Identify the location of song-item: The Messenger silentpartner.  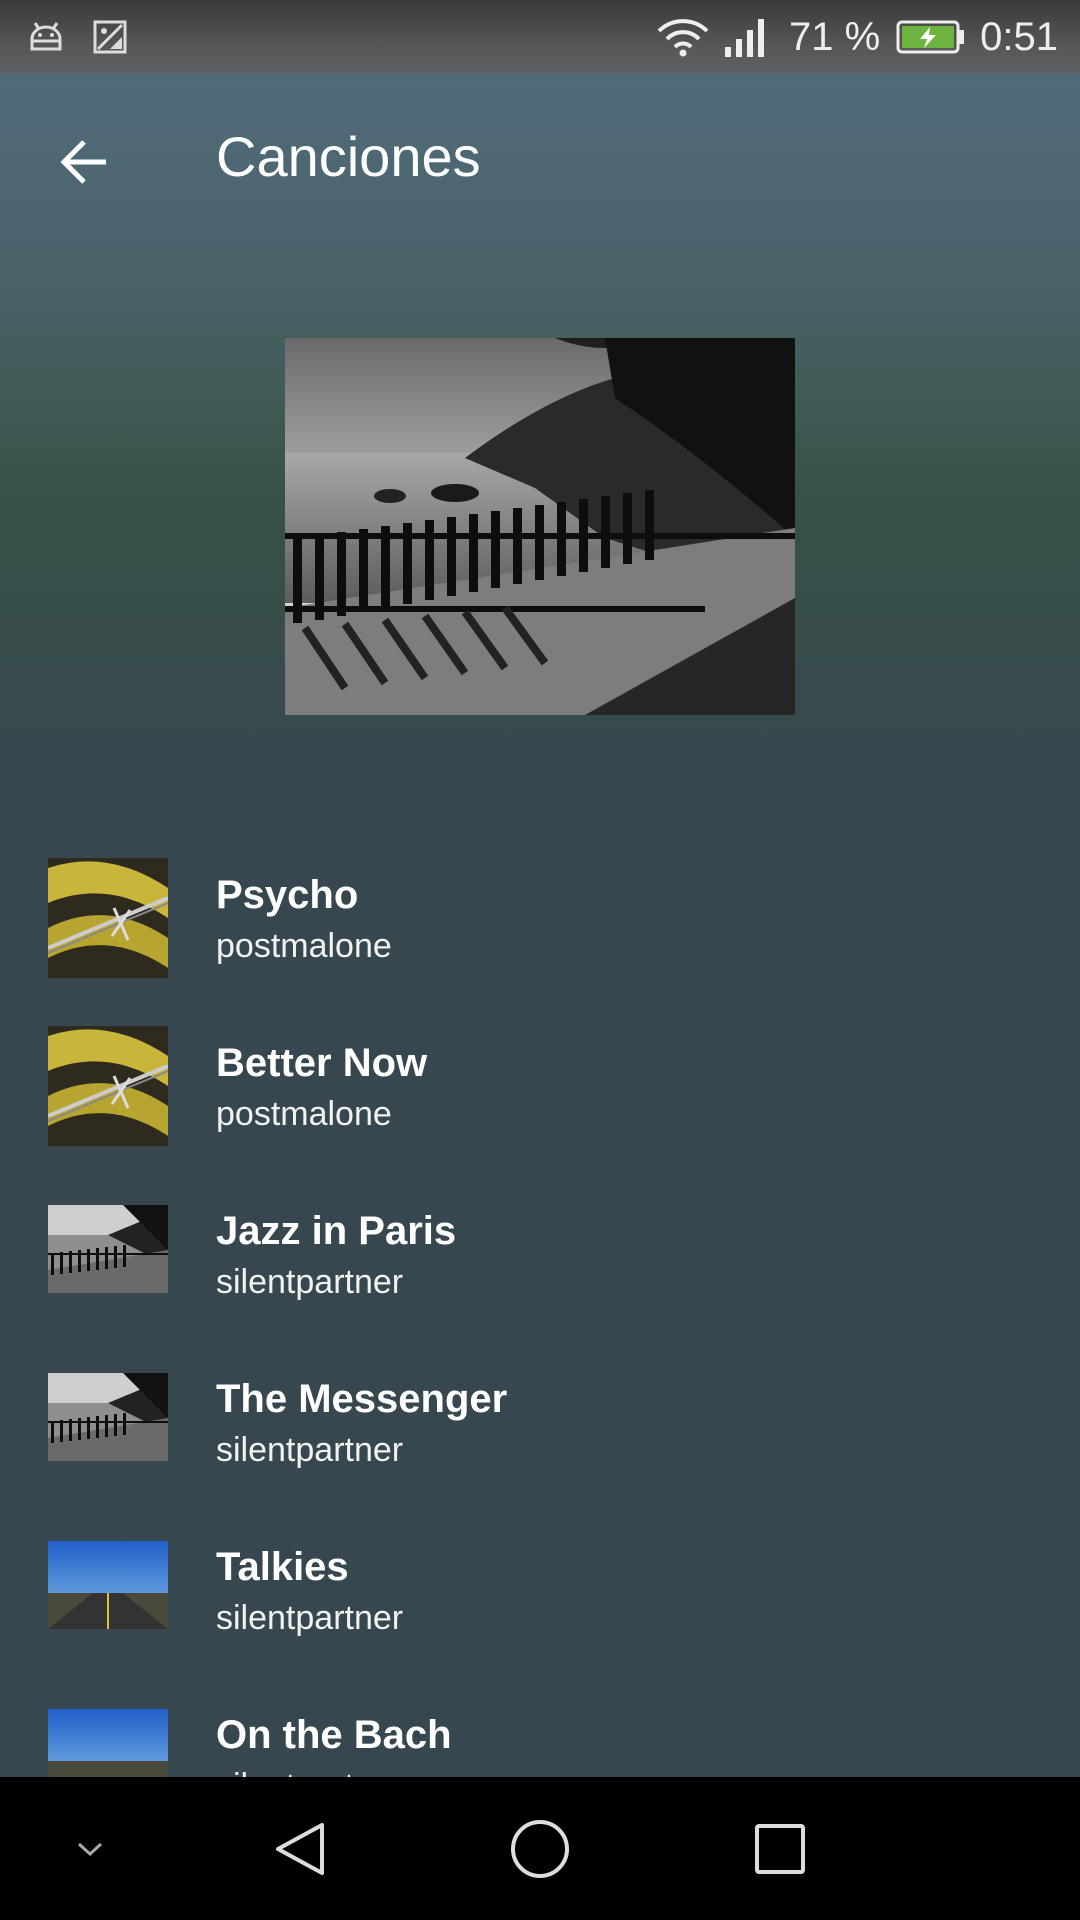
(540, 1431).